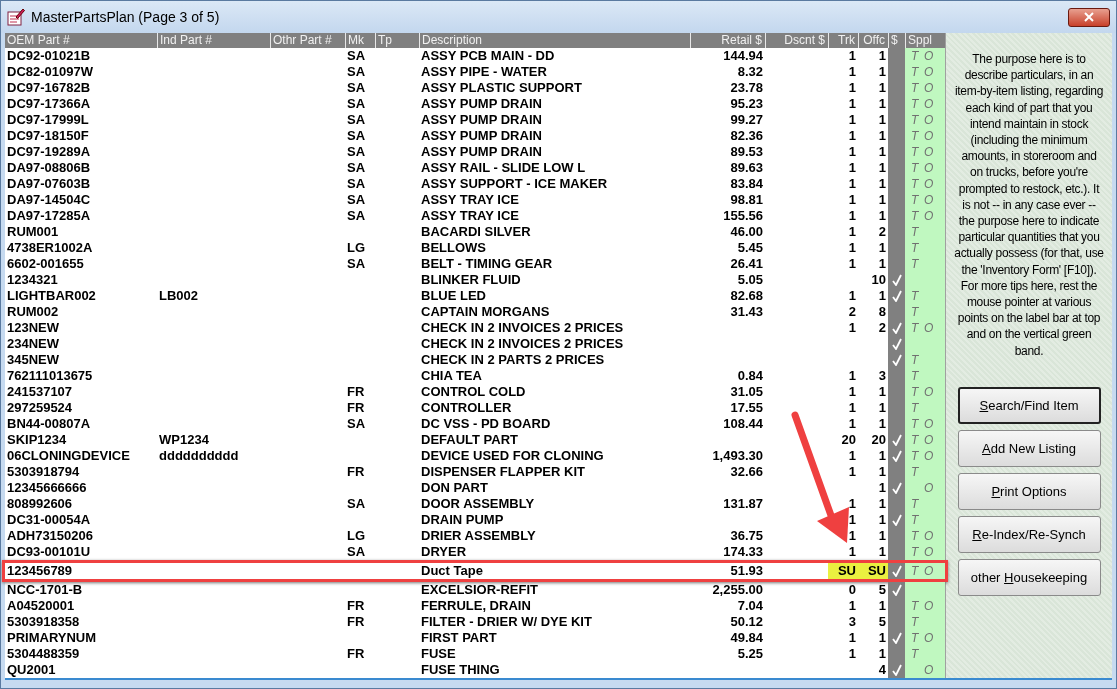 The image size is (1117, 689). I want to click on column-header: Othr Part #, so click(307, 40).